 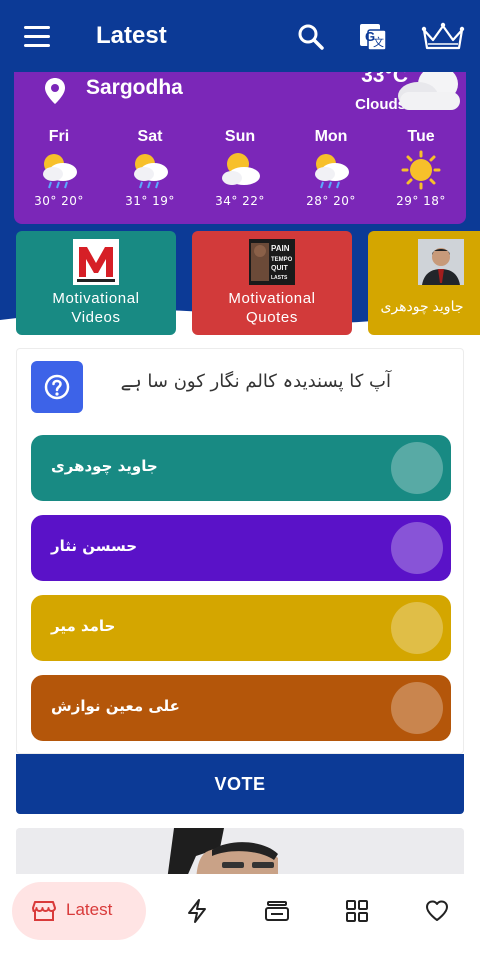 I want to click on page-title: Latest, so click(x=131, y=35).